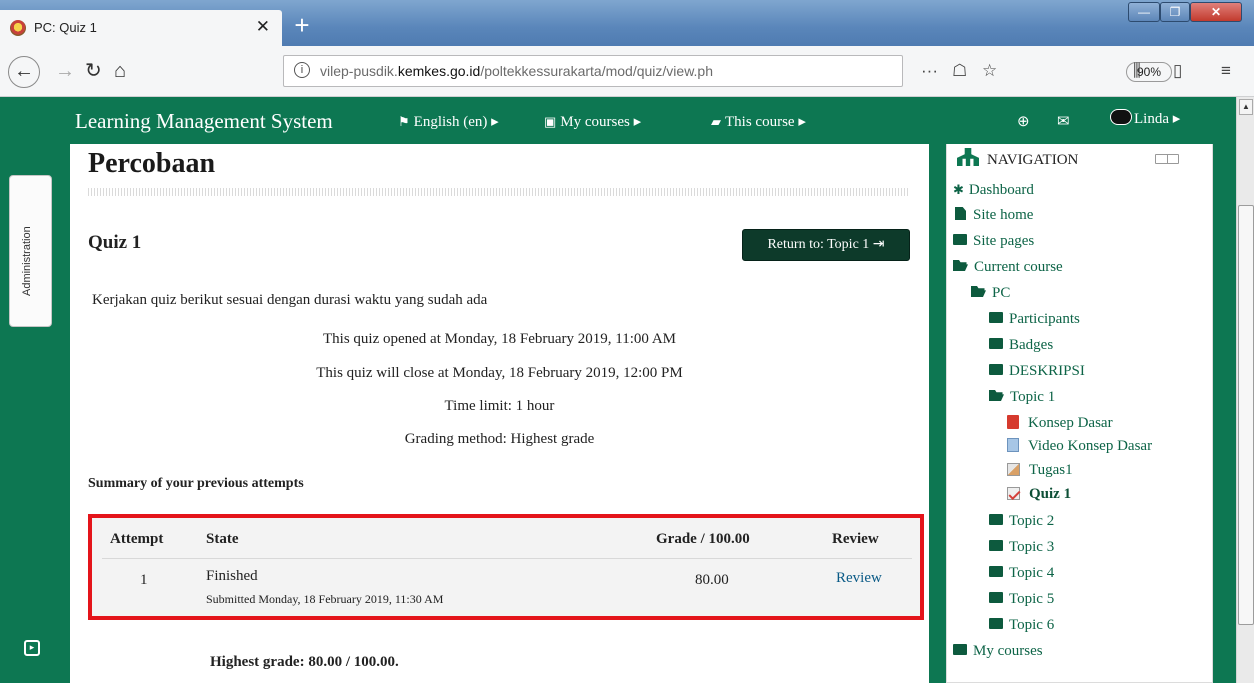 The height and width of the screenshot is (683, 1254). I want to click on briefcase-icon: ▣, so click(550, 121).